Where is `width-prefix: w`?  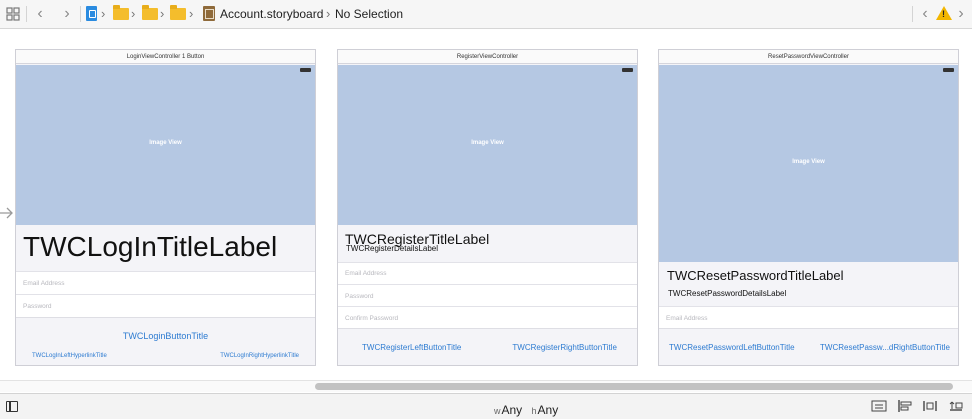 width-prefix: w is located at coordinates (497, 411).